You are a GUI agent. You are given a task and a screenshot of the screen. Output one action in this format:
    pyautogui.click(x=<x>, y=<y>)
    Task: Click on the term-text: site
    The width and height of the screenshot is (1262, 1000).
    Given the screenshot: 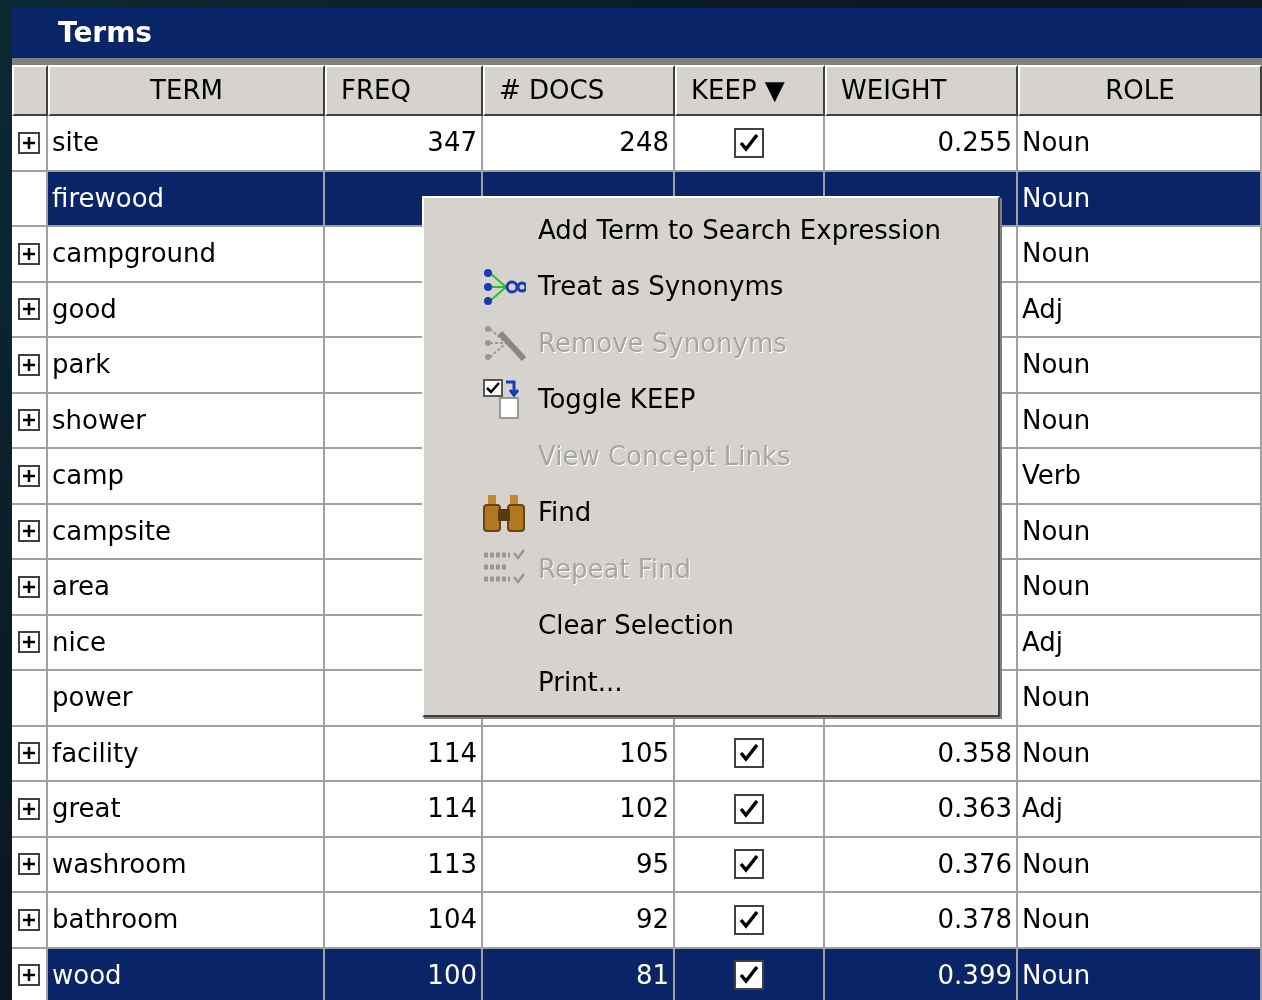 What is the action you would take?
    pyautogui.click(x=75, y=143)
    